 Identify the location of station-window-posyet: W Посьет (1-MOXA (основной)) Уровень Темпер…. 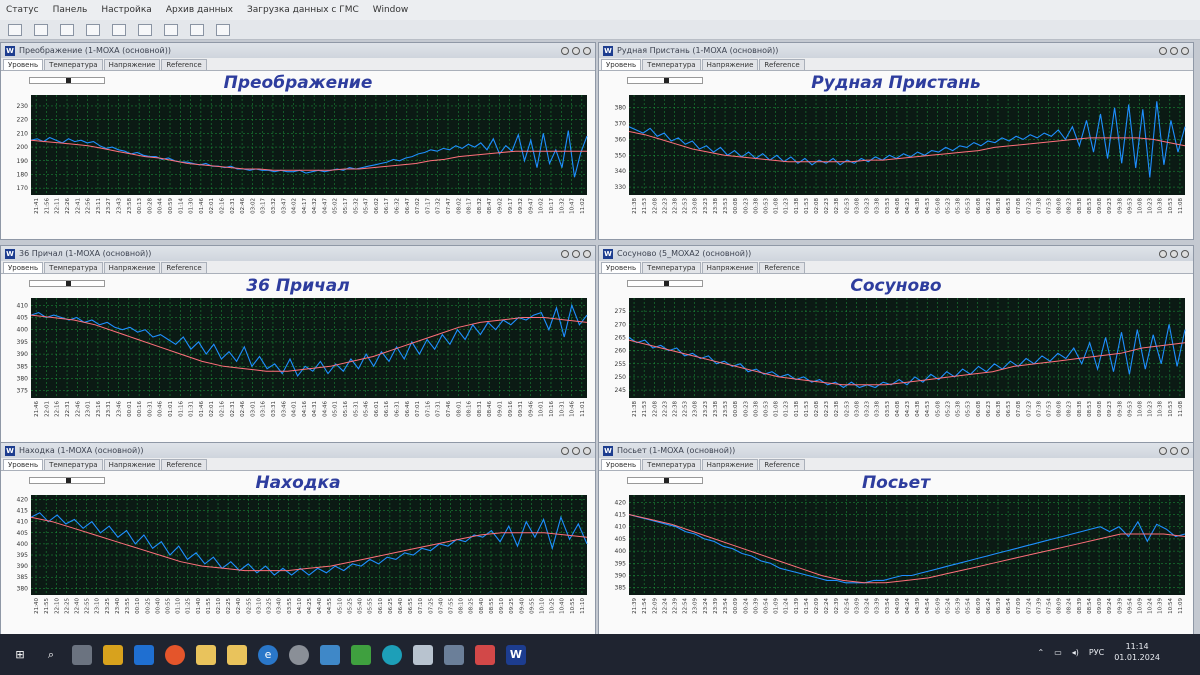
(896, 541).